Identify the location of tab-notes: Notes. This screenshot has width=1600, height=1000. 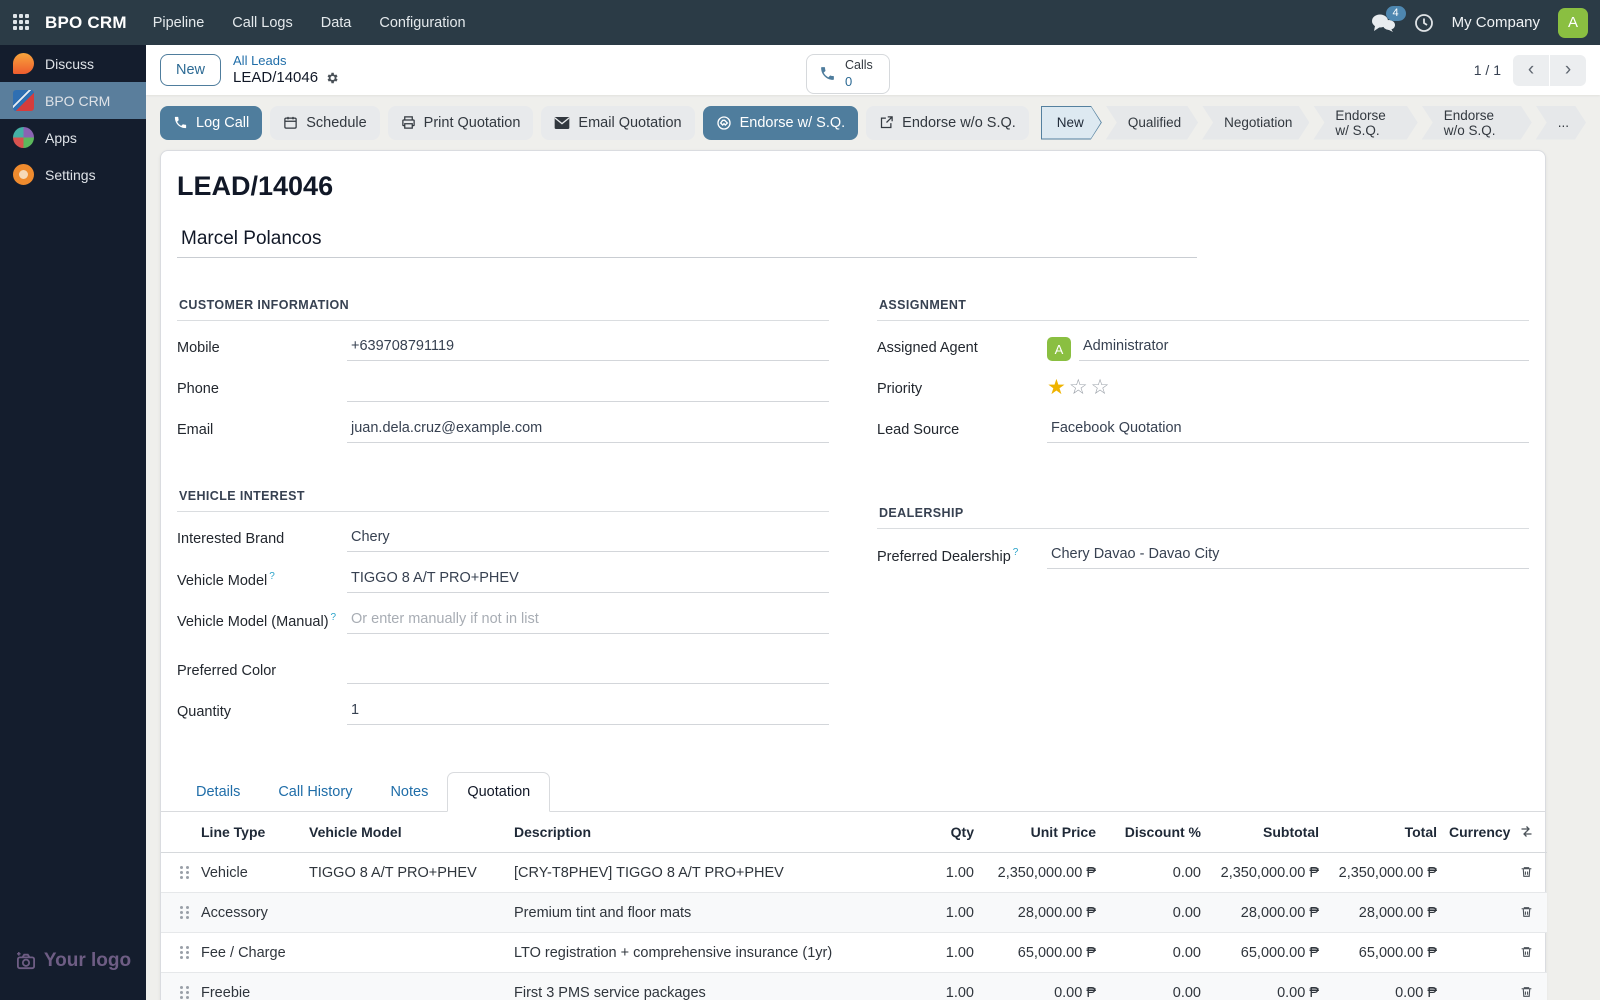
(409, 792).